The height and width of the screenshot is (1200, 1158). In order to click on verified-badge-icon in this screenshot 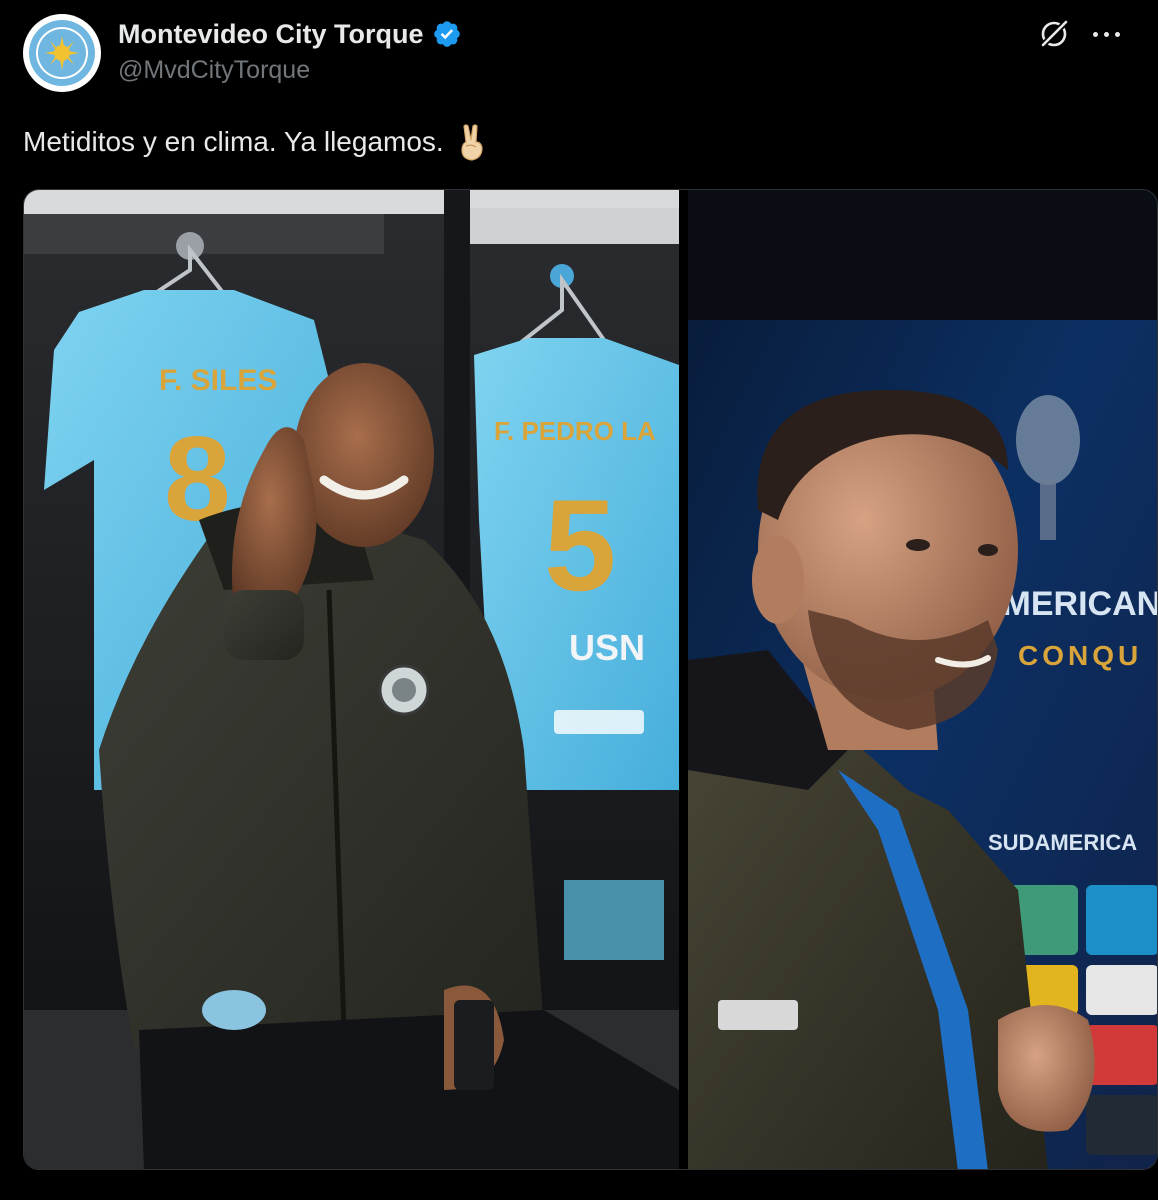, I will do `click(446, 34)`.